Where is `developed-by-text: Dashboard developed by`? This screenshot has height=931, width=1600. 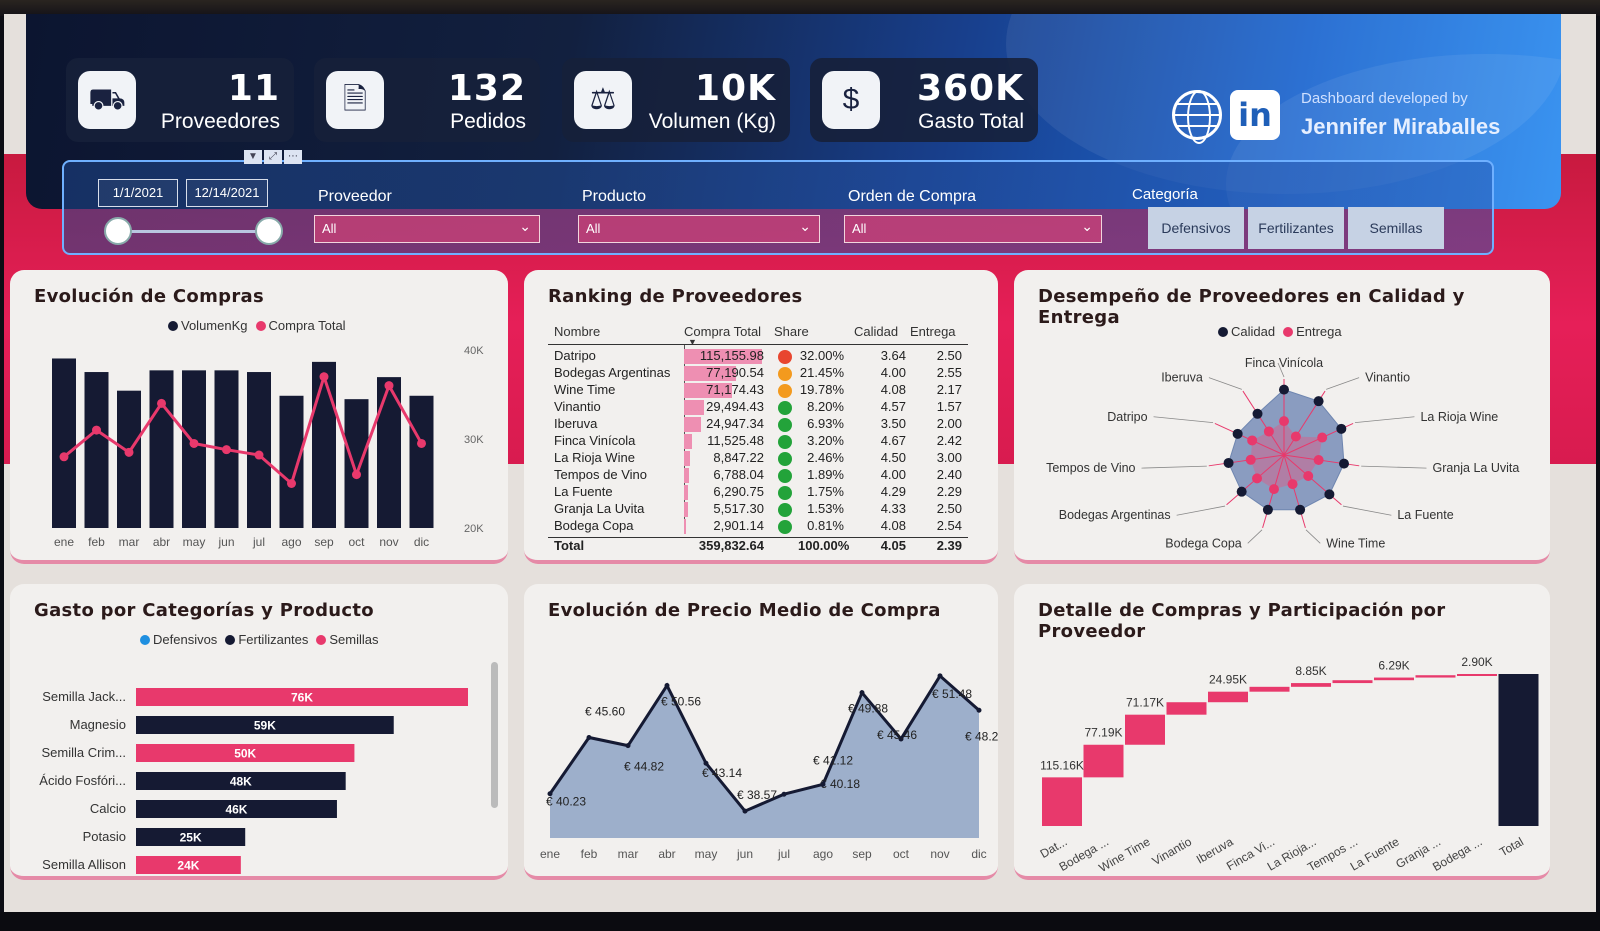 developed-by-text: Dashboard developed by is located at coordinates (1384, 98).